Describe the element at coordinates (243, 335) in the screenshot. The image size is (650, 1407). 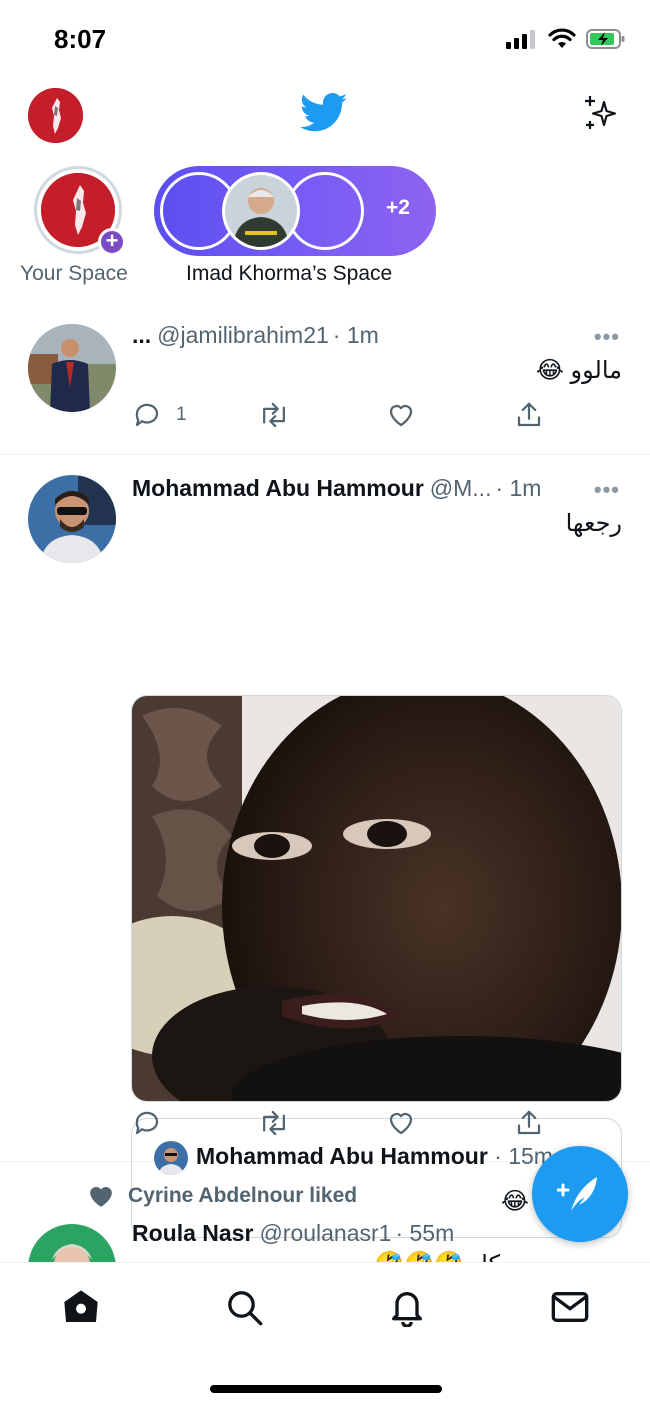
I see `tweet-author-handle: @jamilibrahim21` at that location.